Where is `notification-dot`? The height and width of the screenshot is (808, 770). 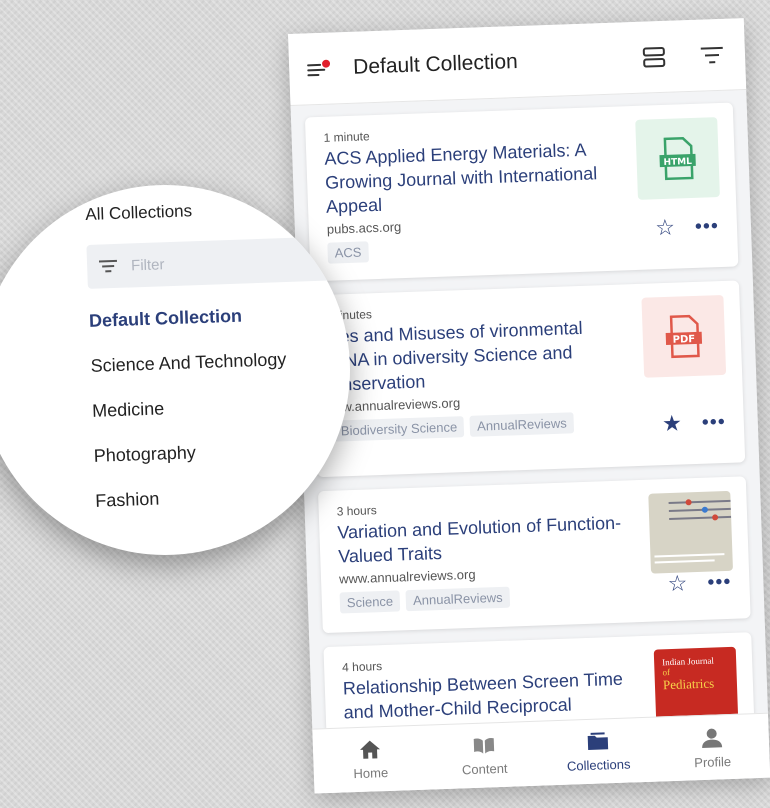 notification-dot is located at coordinates (326, 63).